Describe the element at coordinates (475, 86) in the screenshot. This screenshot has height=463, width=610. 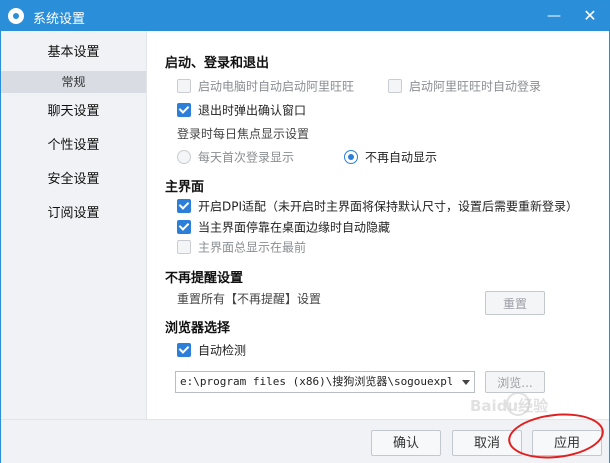
I see `auto-login-label: 启动阿里旺旺时自动登录` at that location.